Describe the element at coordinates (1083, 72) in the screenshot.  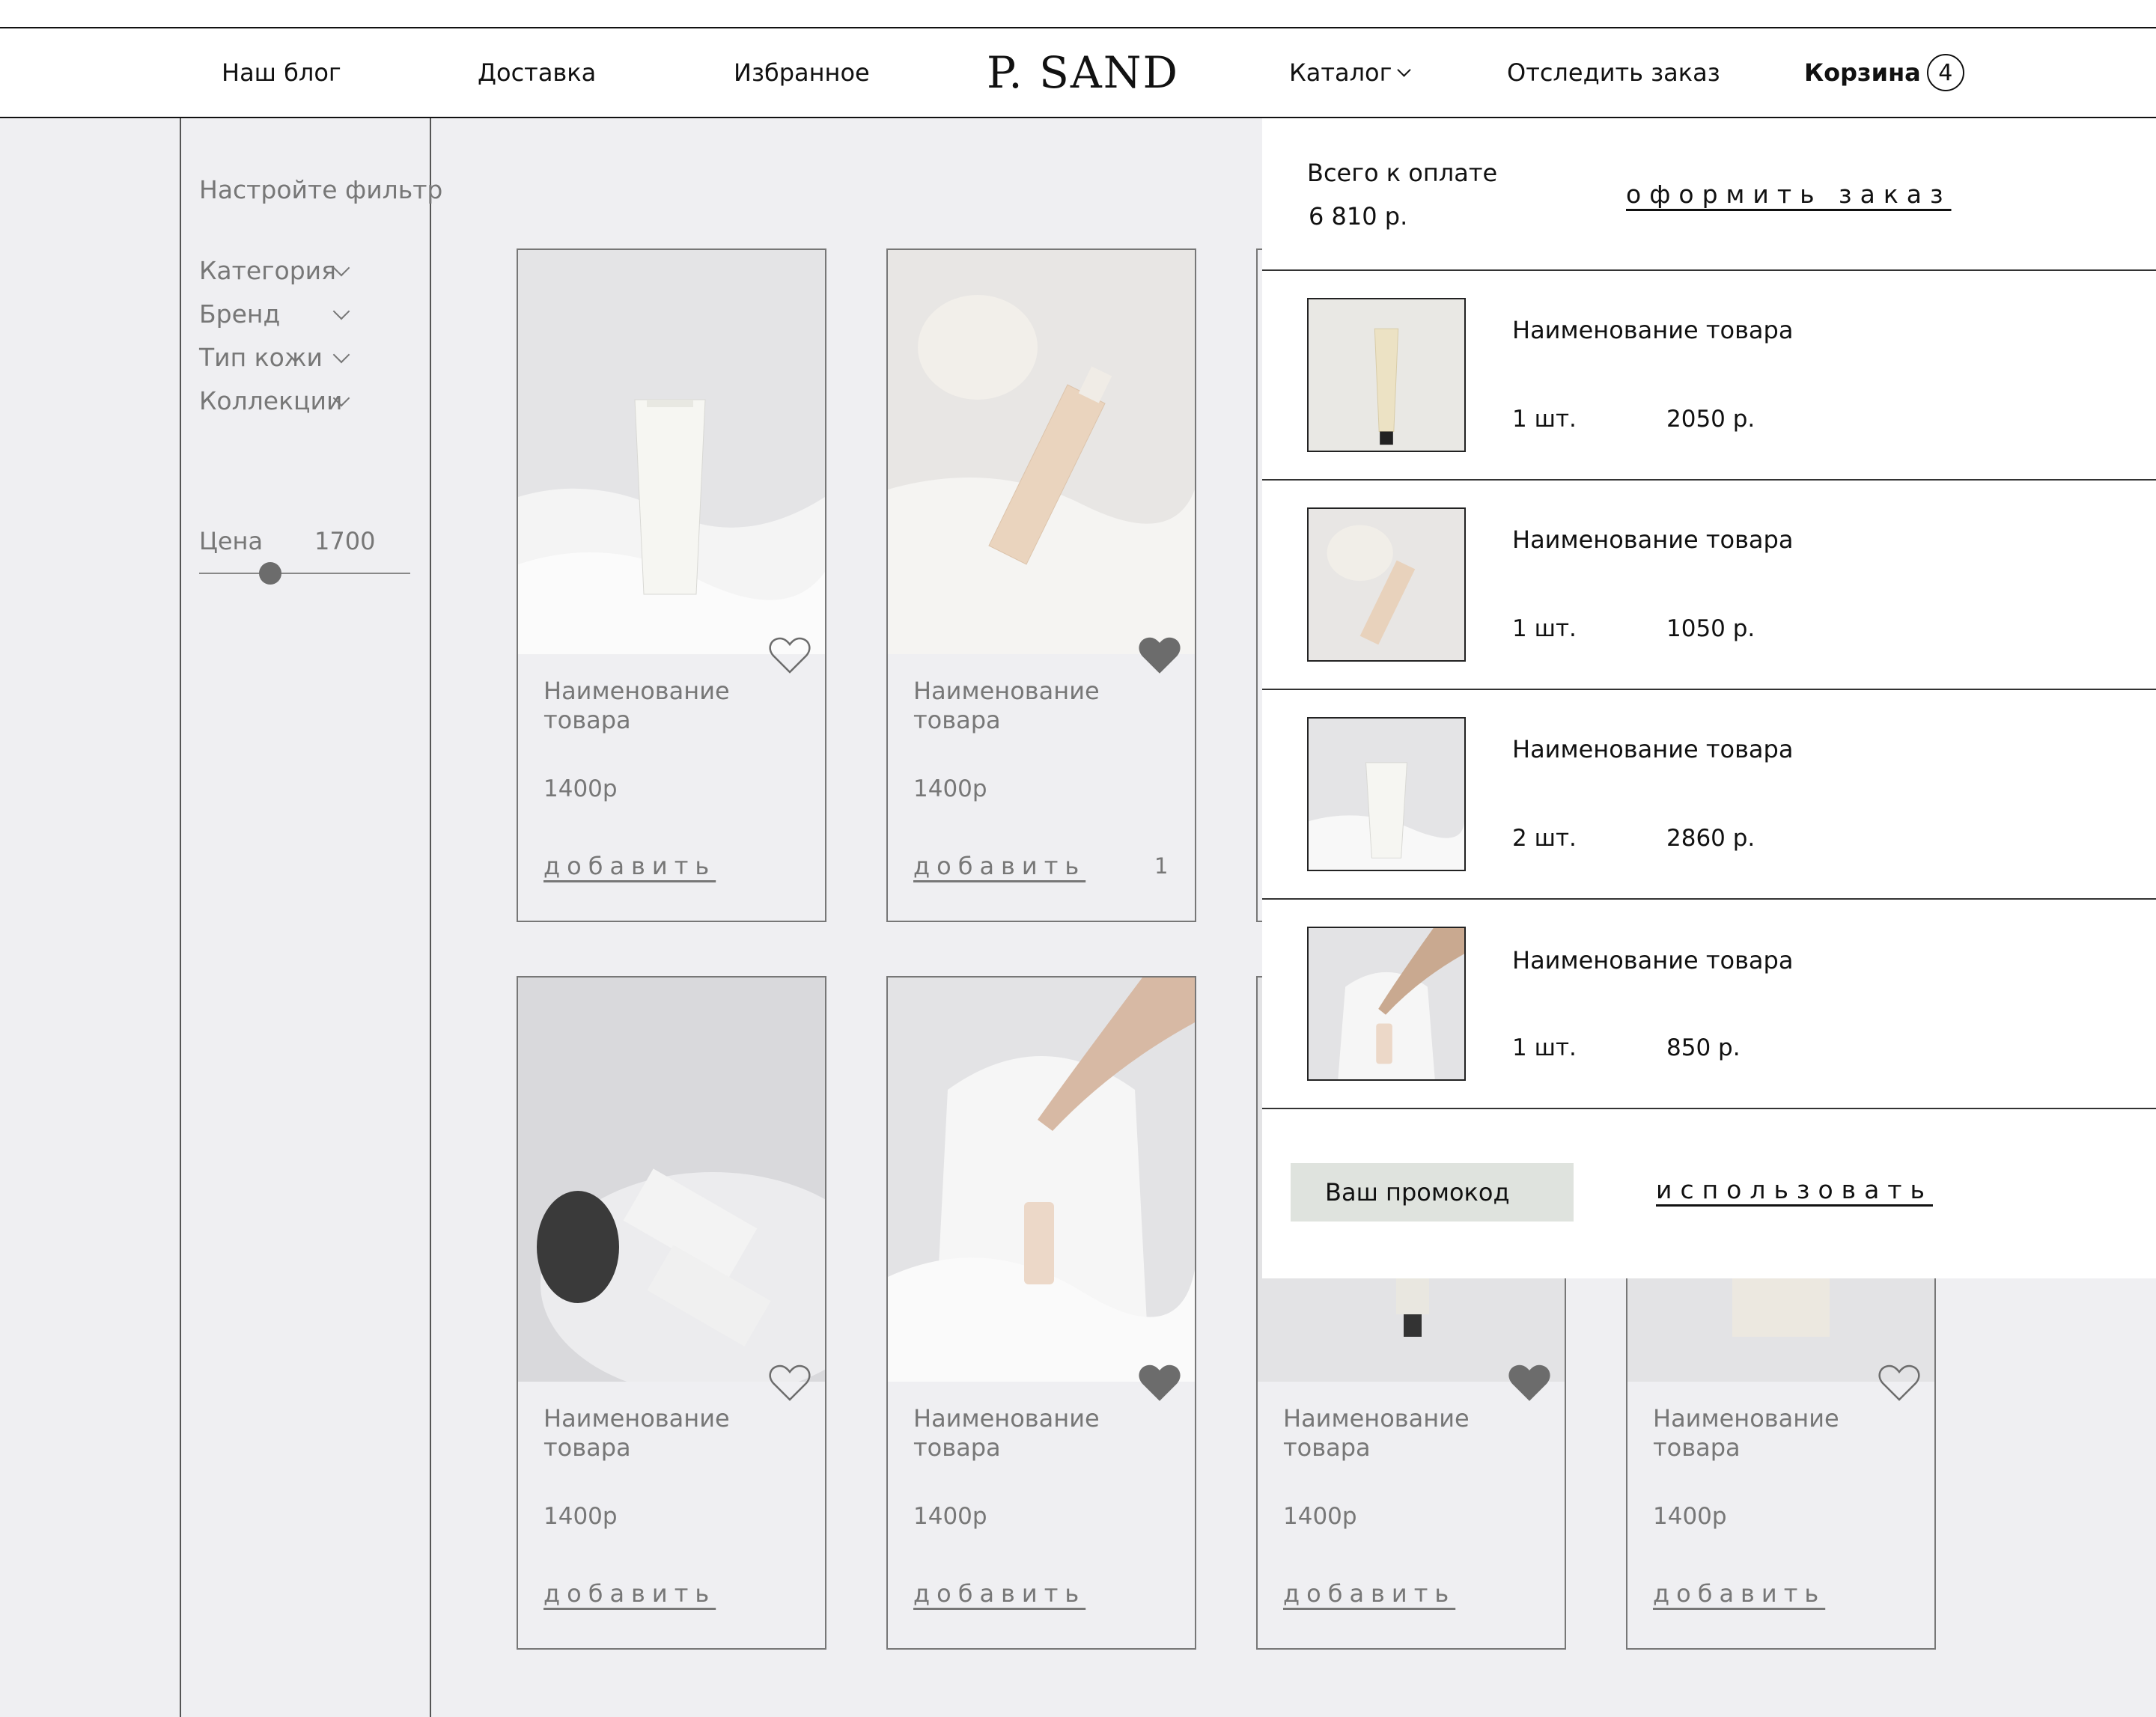
I see `brand-logo: P. SAND` at that location.